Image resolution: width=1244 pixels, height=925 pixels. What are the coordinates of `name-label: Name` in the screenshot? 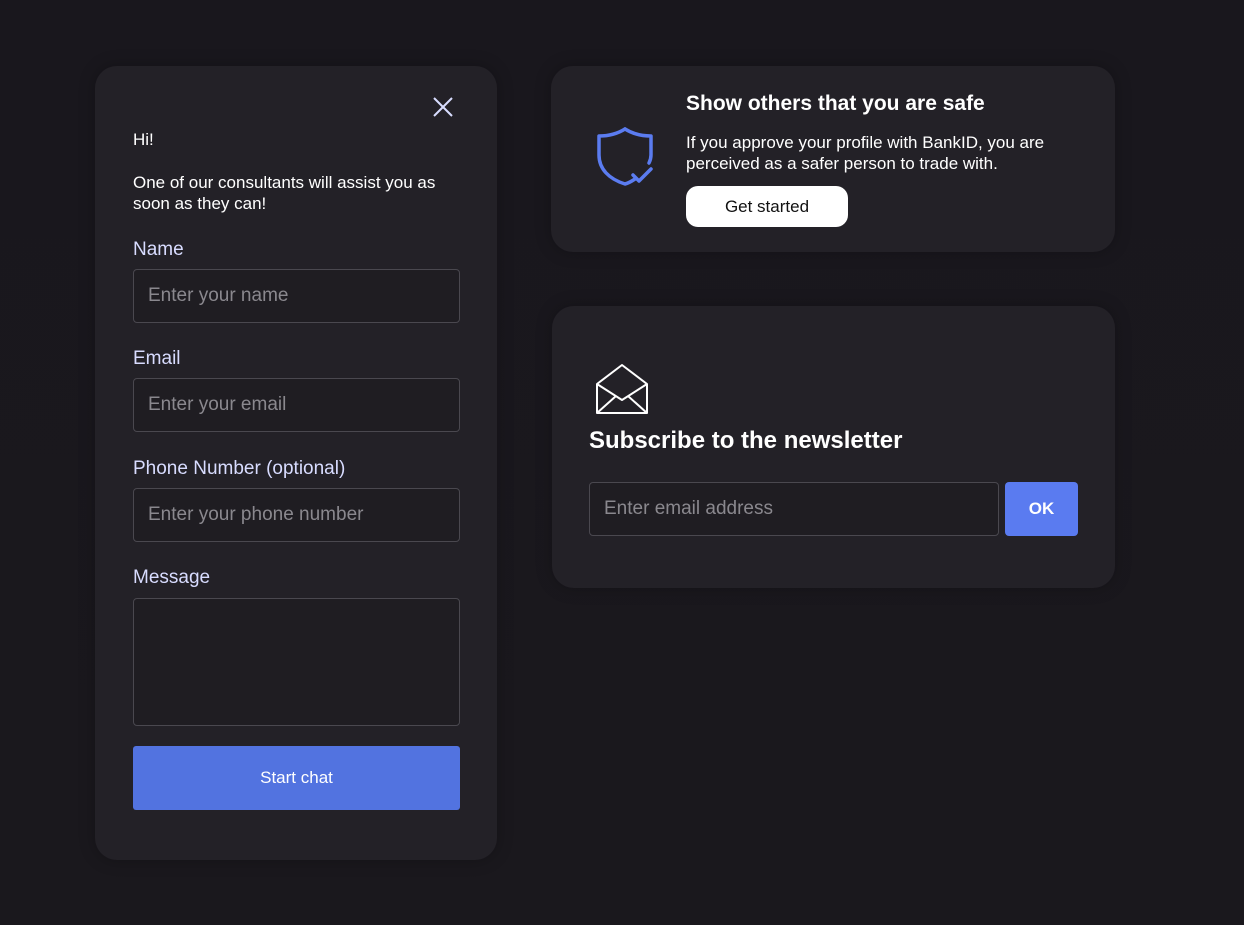 It's located at (158, 249).